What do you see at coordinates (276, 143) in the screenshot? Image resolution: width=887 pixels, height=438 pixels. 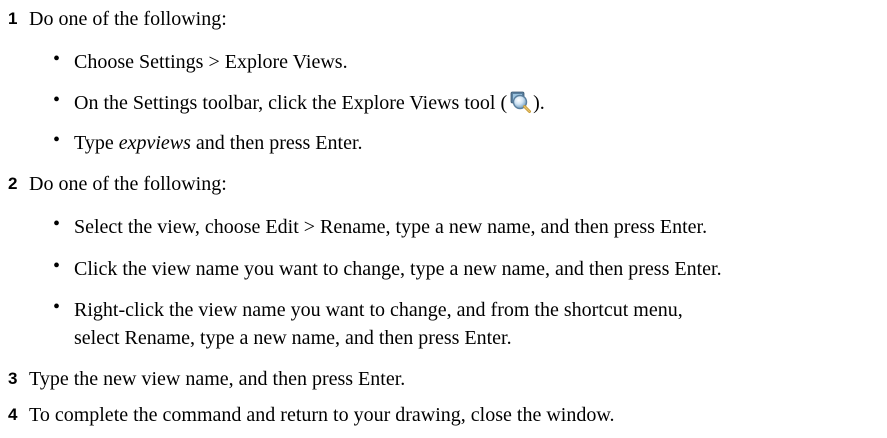 I see `bullet-text-after: and then press Enter.` at bounding box center [276, 143].